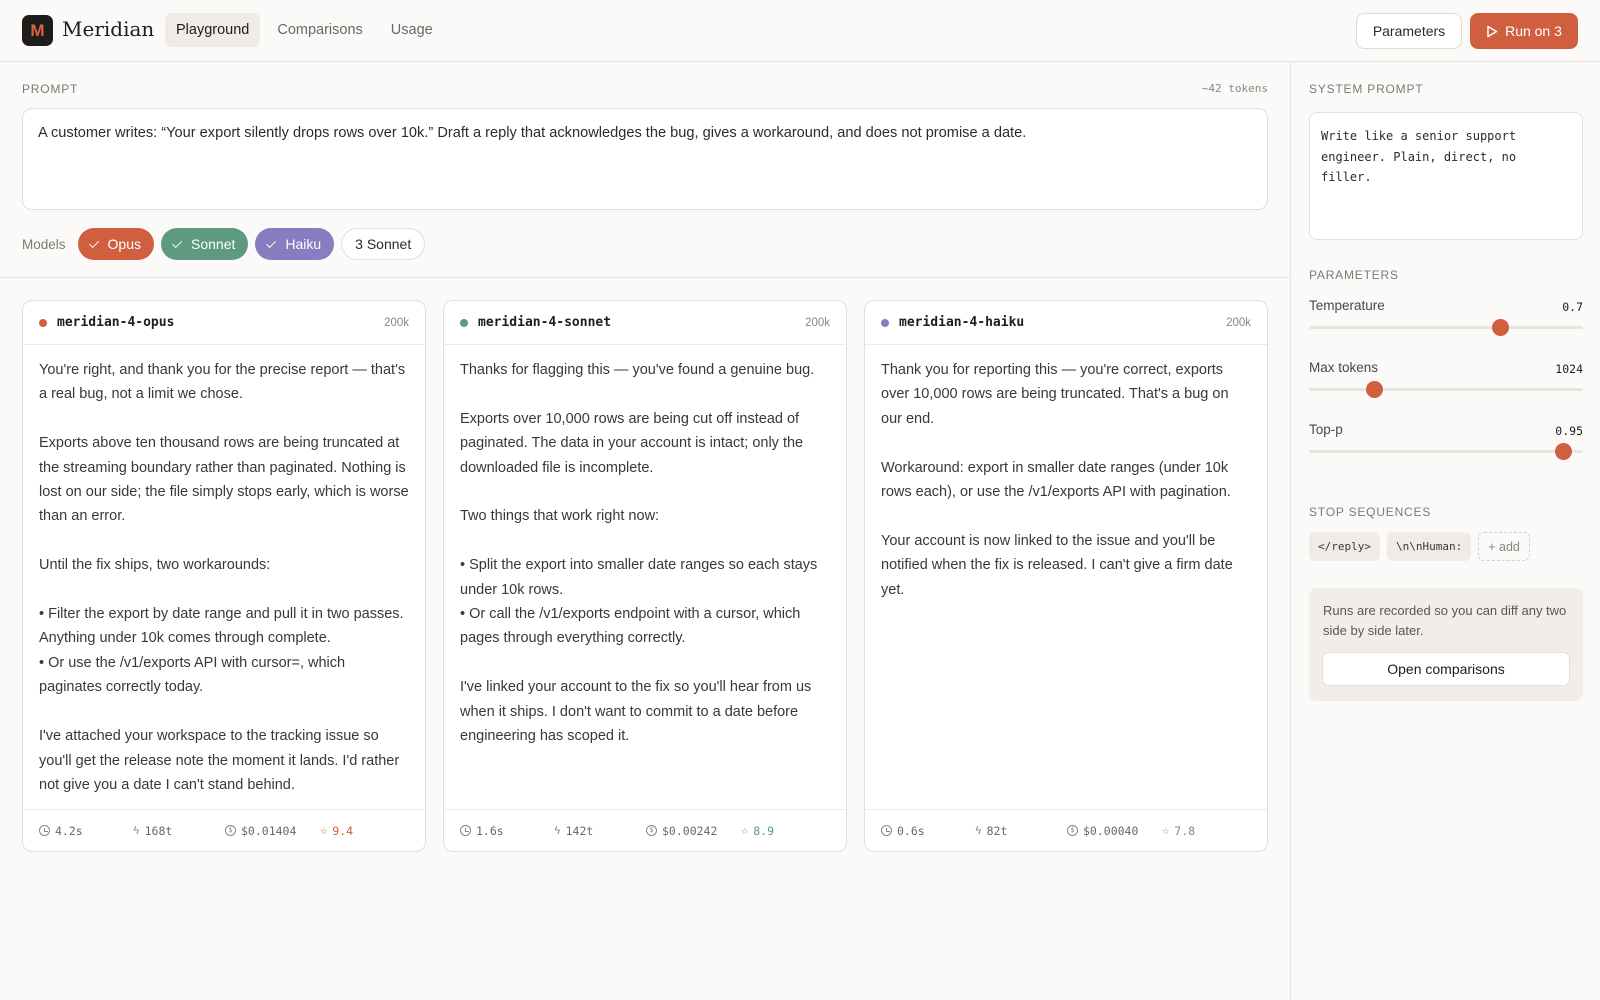 The width and height of the screenshot is (1600, 1000). What do you see at coordinates (490, 830) in the screenshot?
I see `latency-value: 1.6s` at bounding box center [490, 830].